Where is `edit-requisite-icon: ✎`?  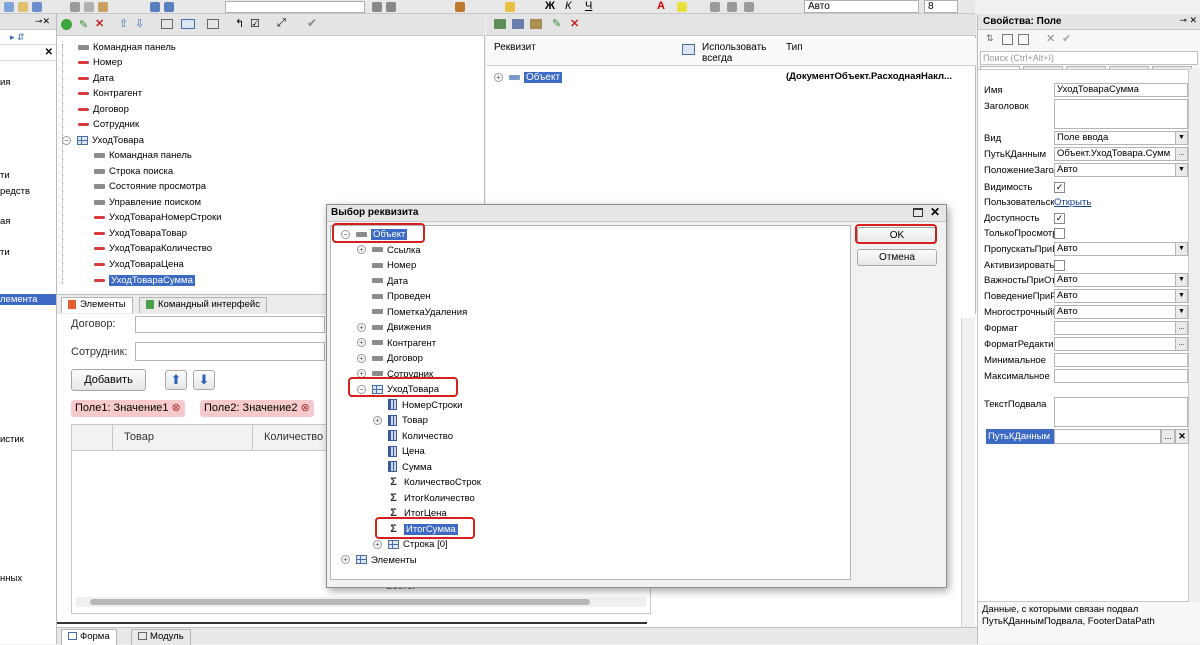 edit-requisite-icon: ✎ is located at coordinates (556, 23).